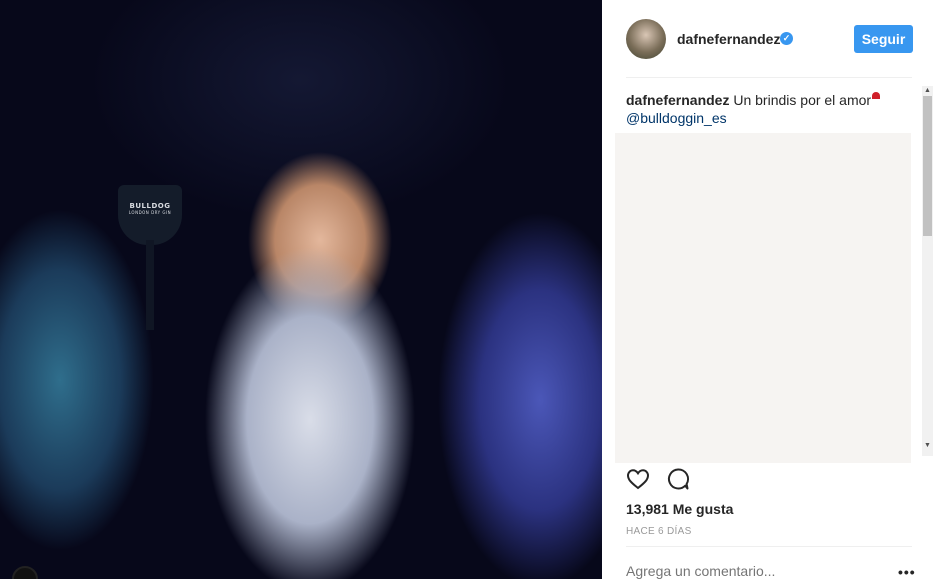 The height and width of the screenshot is (580, 933). Describe the element at coordinates (786, 38) in the screenshot. I see `verified-badge-icon: ✓` at that location.